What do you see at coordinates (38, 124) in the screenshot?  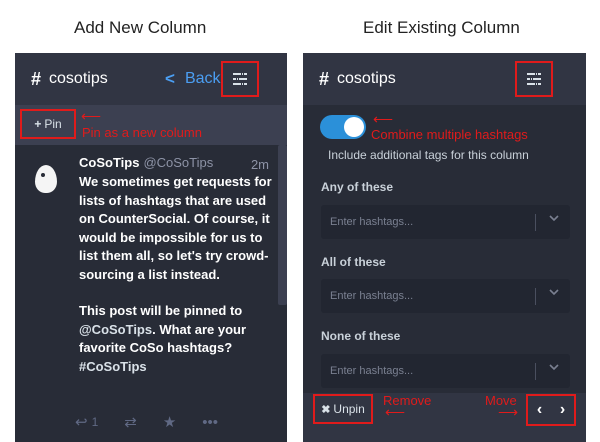 I see `plus-icon: +` at bounding box center [38, 124].